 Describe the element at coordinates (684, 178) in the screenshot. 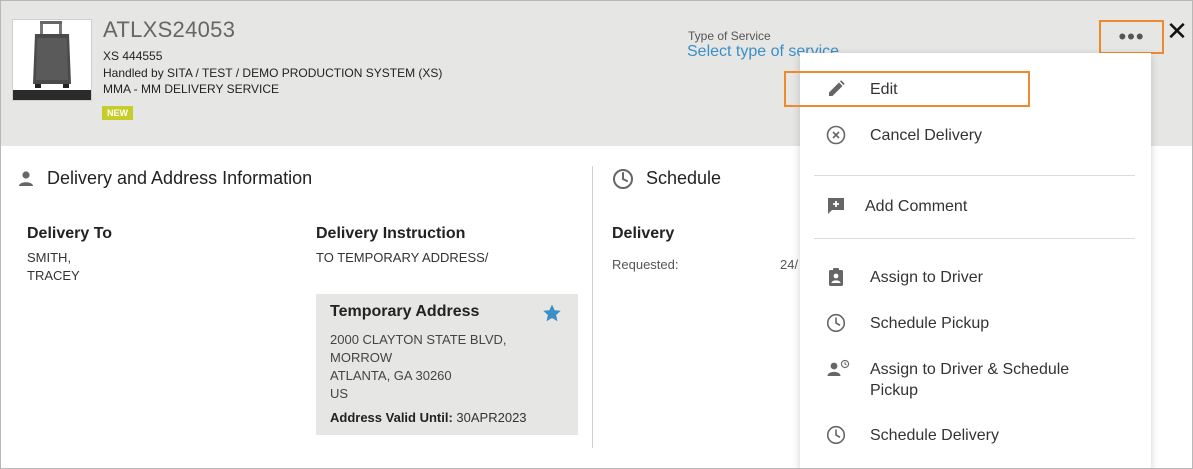

I see `schedule-section-title: Schedule` at that location.